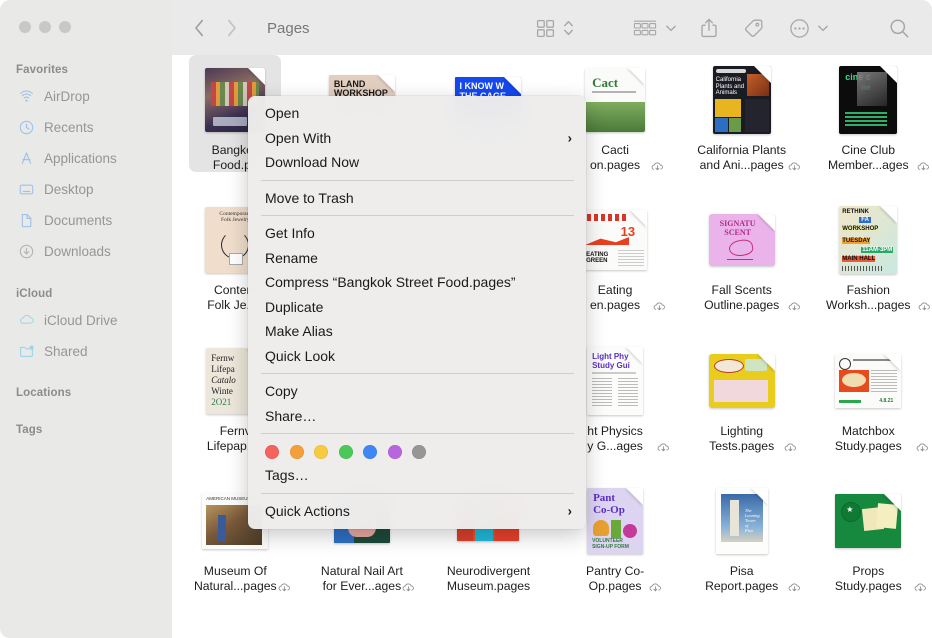  Describe the element at coordinates (417, 113) in the screenshot. I see `menu-item-open: Open` at that location.